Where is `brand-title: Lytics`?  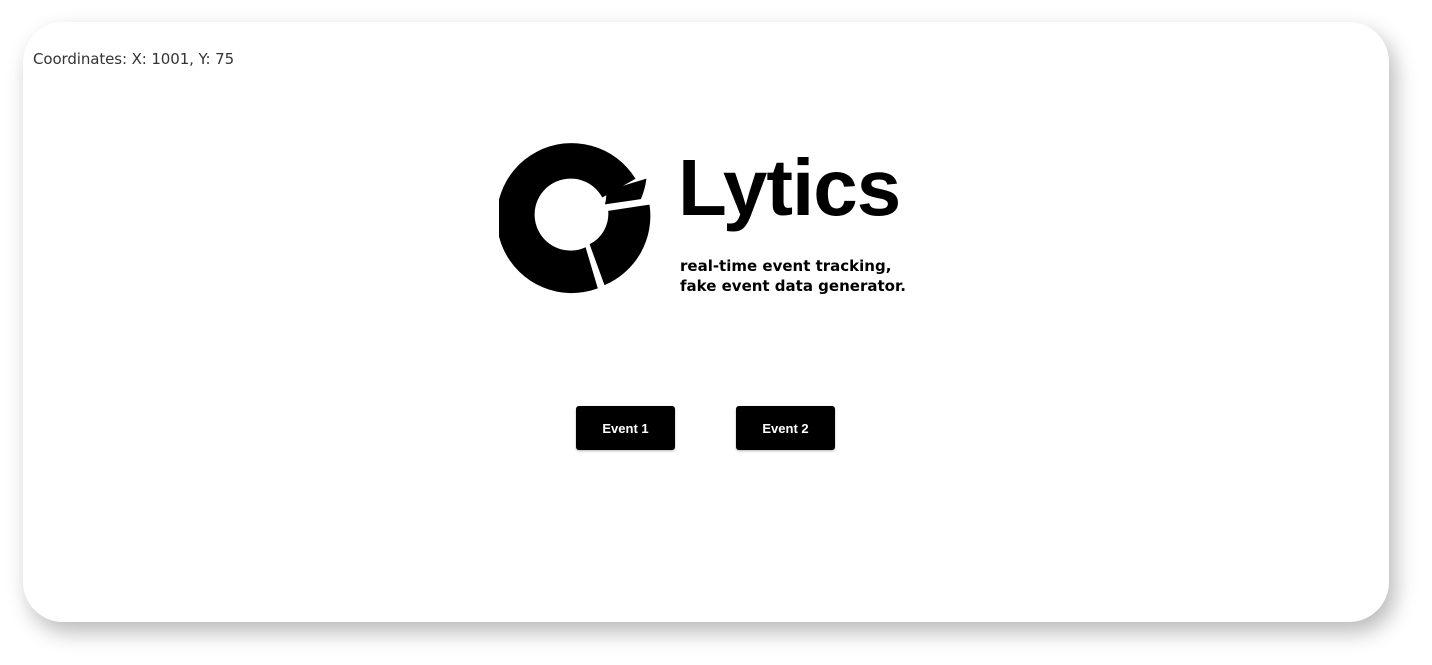
brand-title: Lytics is located at coordinates (789, 187).